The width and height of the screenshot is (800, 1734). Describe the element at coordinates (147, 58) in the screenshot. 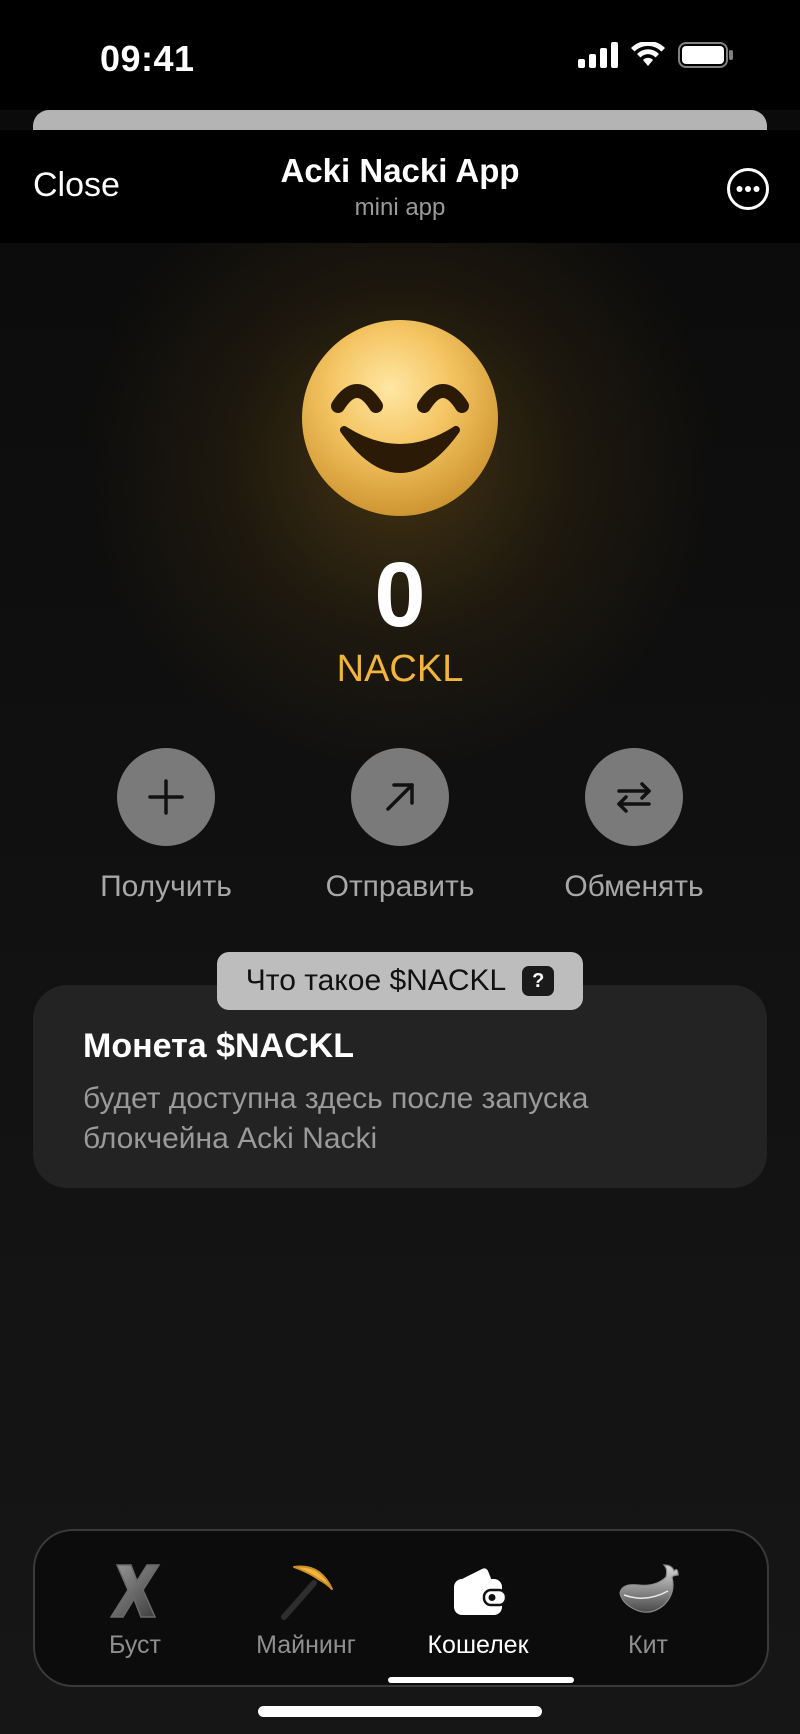

I see `status-time: 09:41` at that location.